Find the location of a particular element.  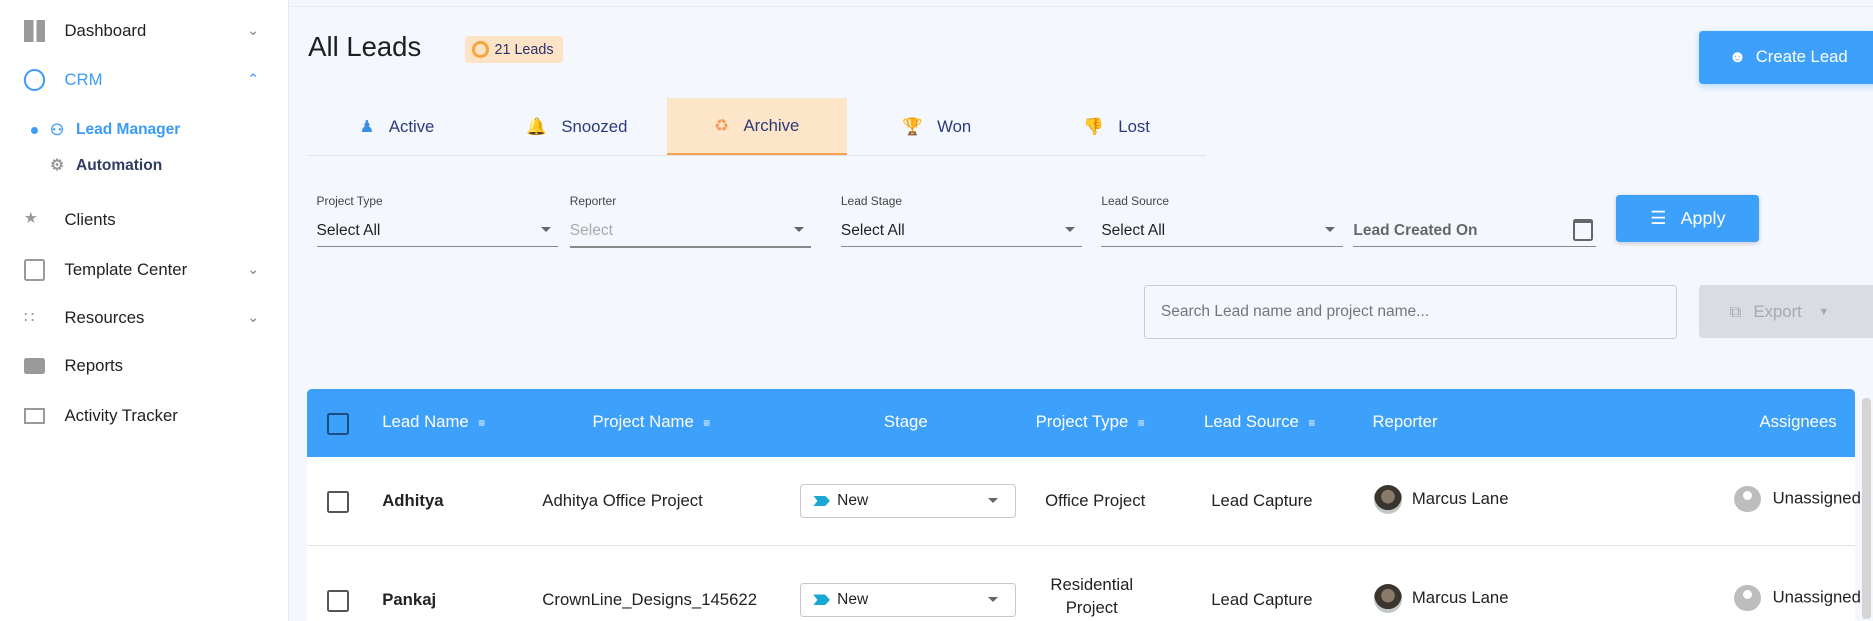

trophy-icon: 🏆 is located at coordinates (912, 126).